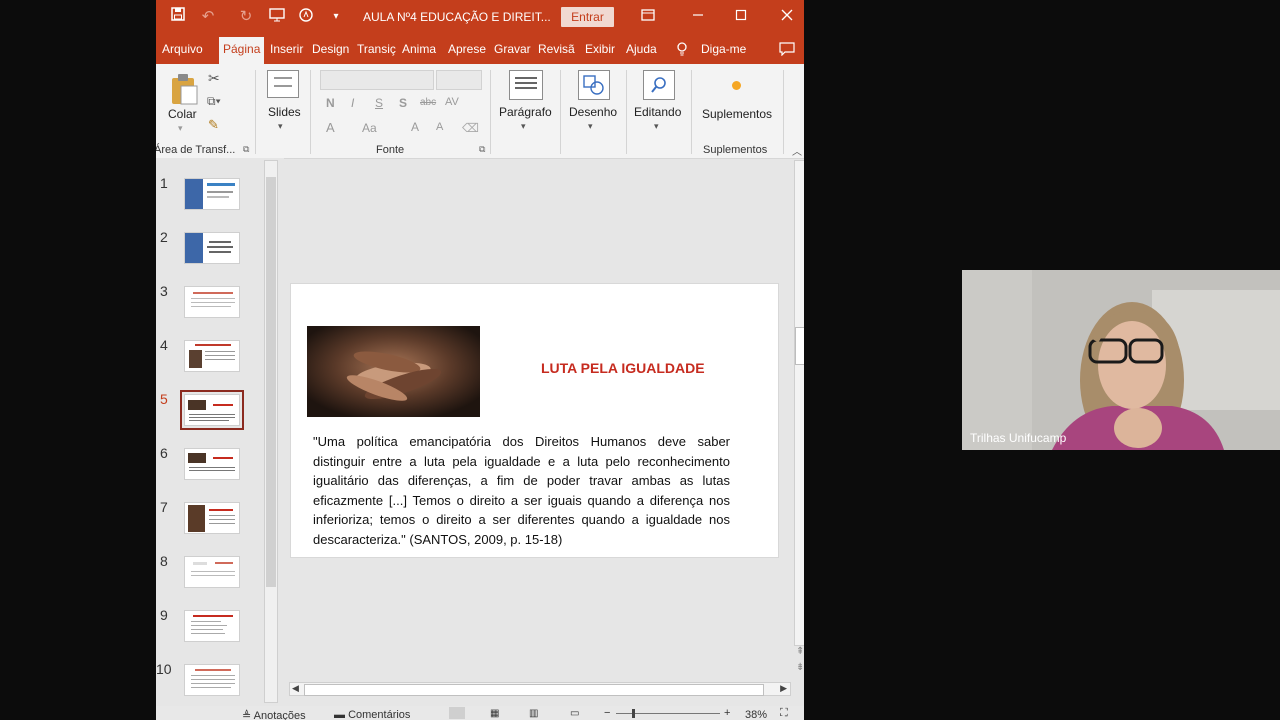 This screenshot has width=1280, height=720. What do you see at coordinates (214, 78) in the screenshot?
I see `cut-icon: ✂` at bounding box center [214, 78].